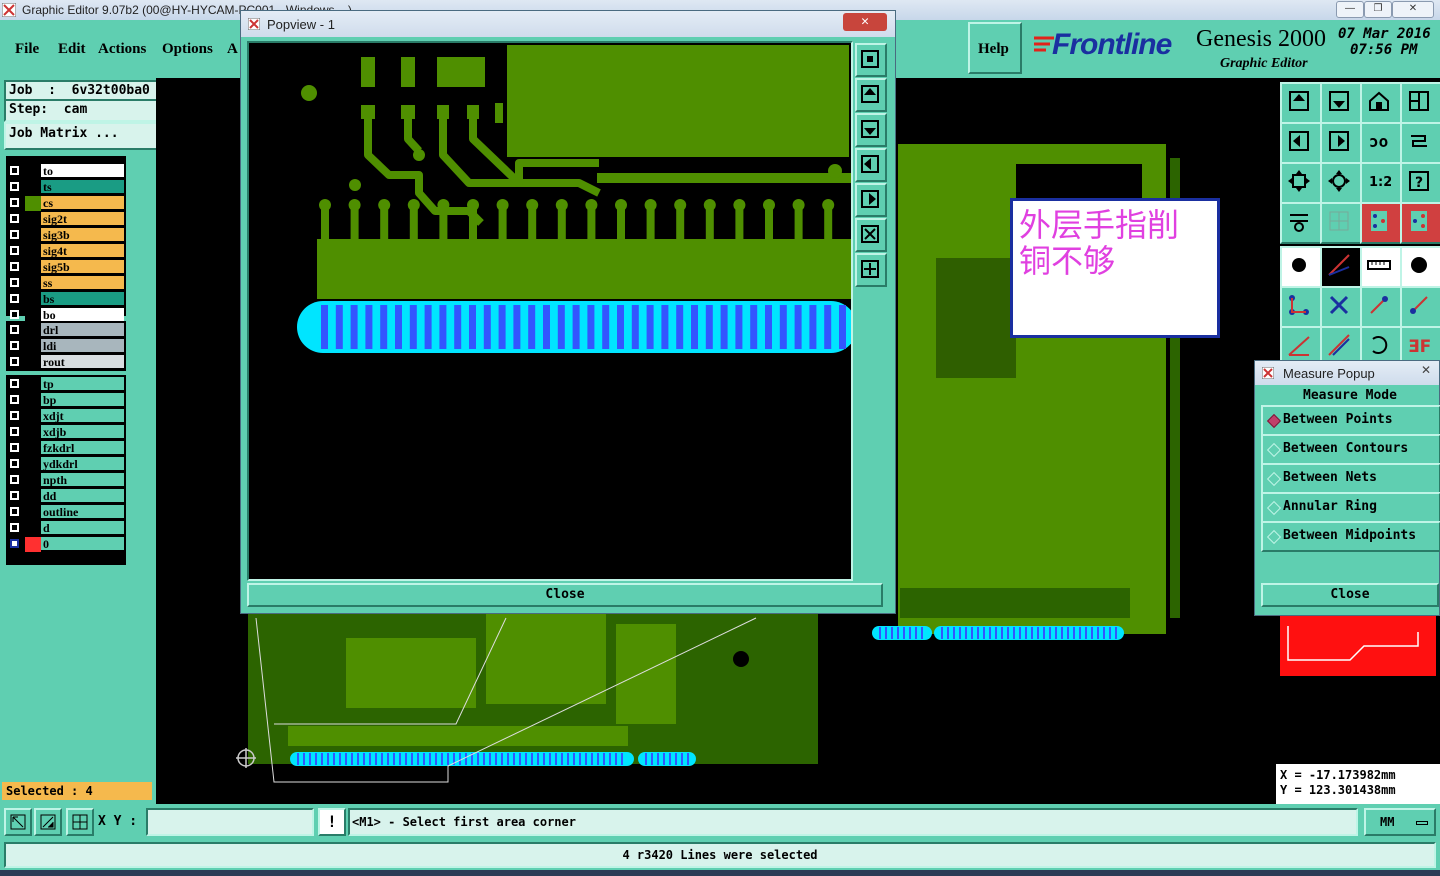 The height and width of the screenshot is (876, 1440). I want to click on connect-tool, so click(1301, 307).